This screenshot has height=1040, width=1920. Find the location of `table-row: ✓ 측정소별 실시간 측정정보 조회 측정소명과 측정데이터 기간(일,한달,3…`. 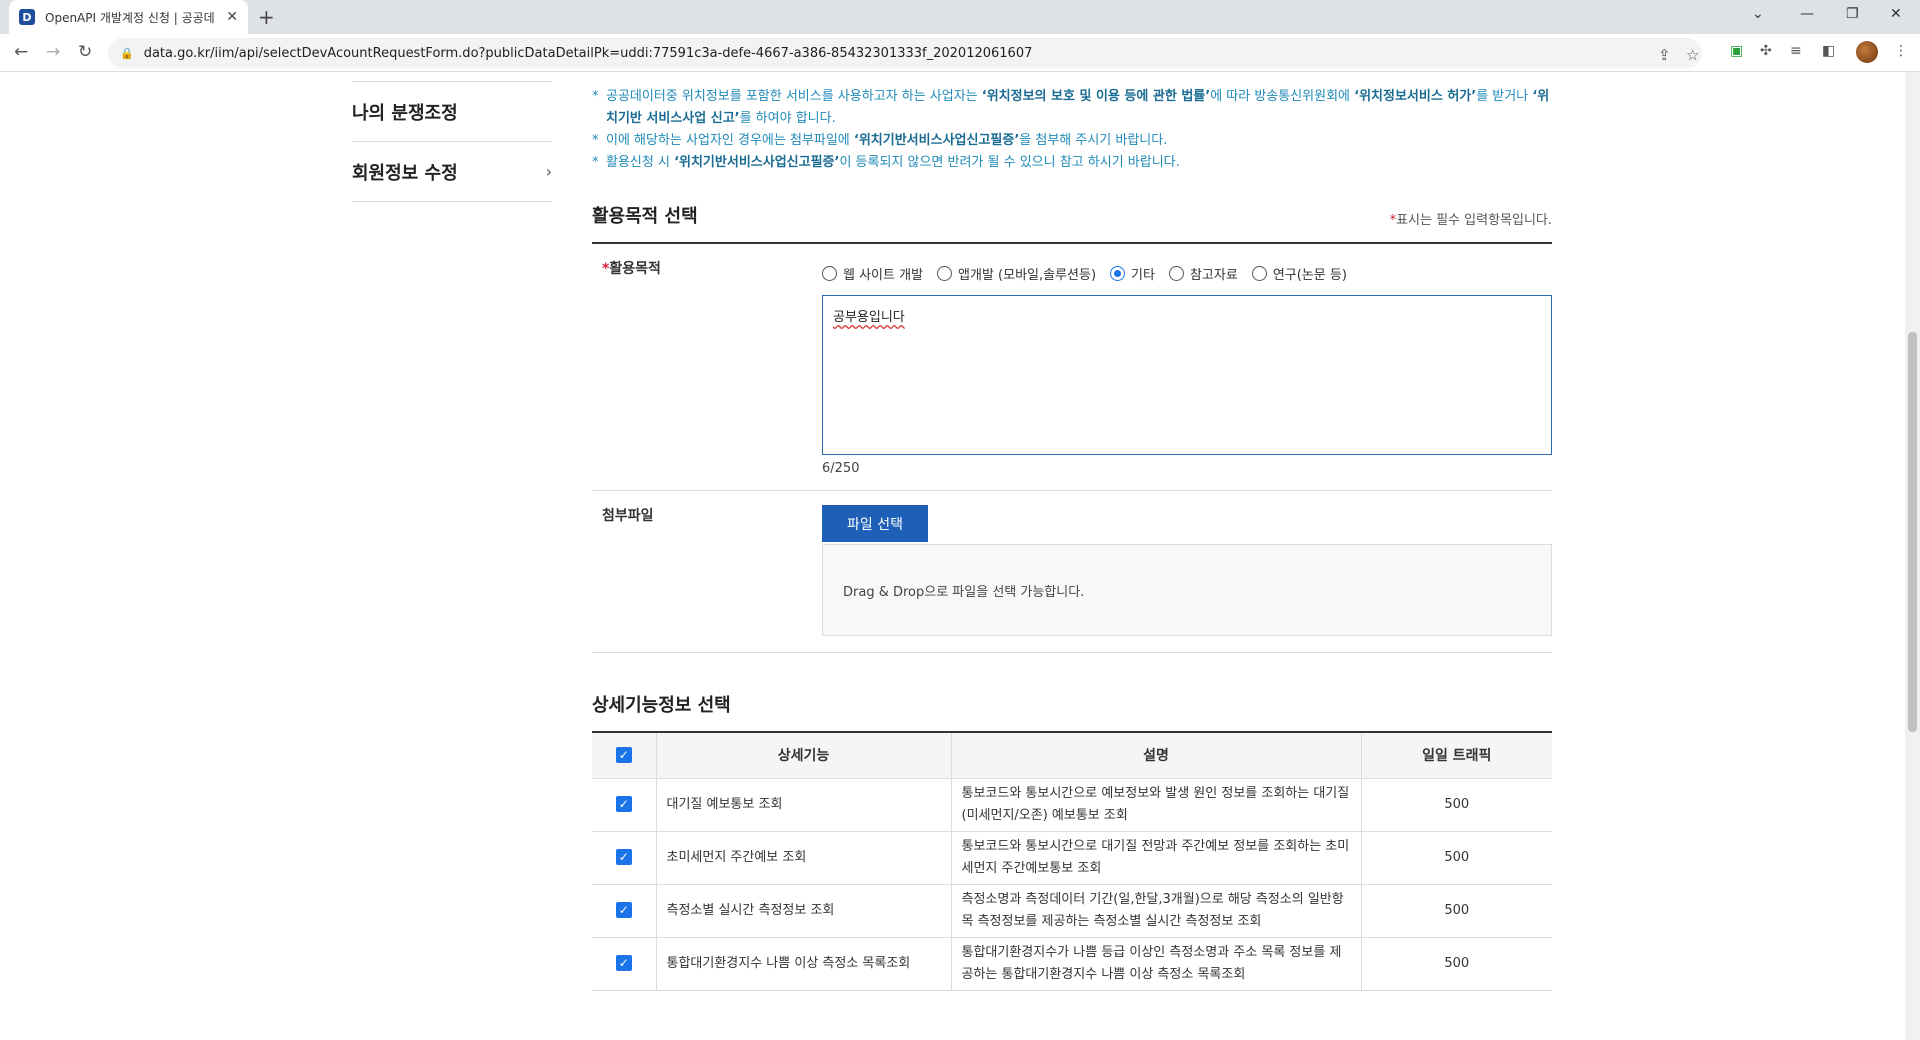

table-row: ✓ 측정소별 실시간 측정정보 조회 측정소명과 측정데이터 기간(일,한달,3… is located at coordinates (1072, 910).